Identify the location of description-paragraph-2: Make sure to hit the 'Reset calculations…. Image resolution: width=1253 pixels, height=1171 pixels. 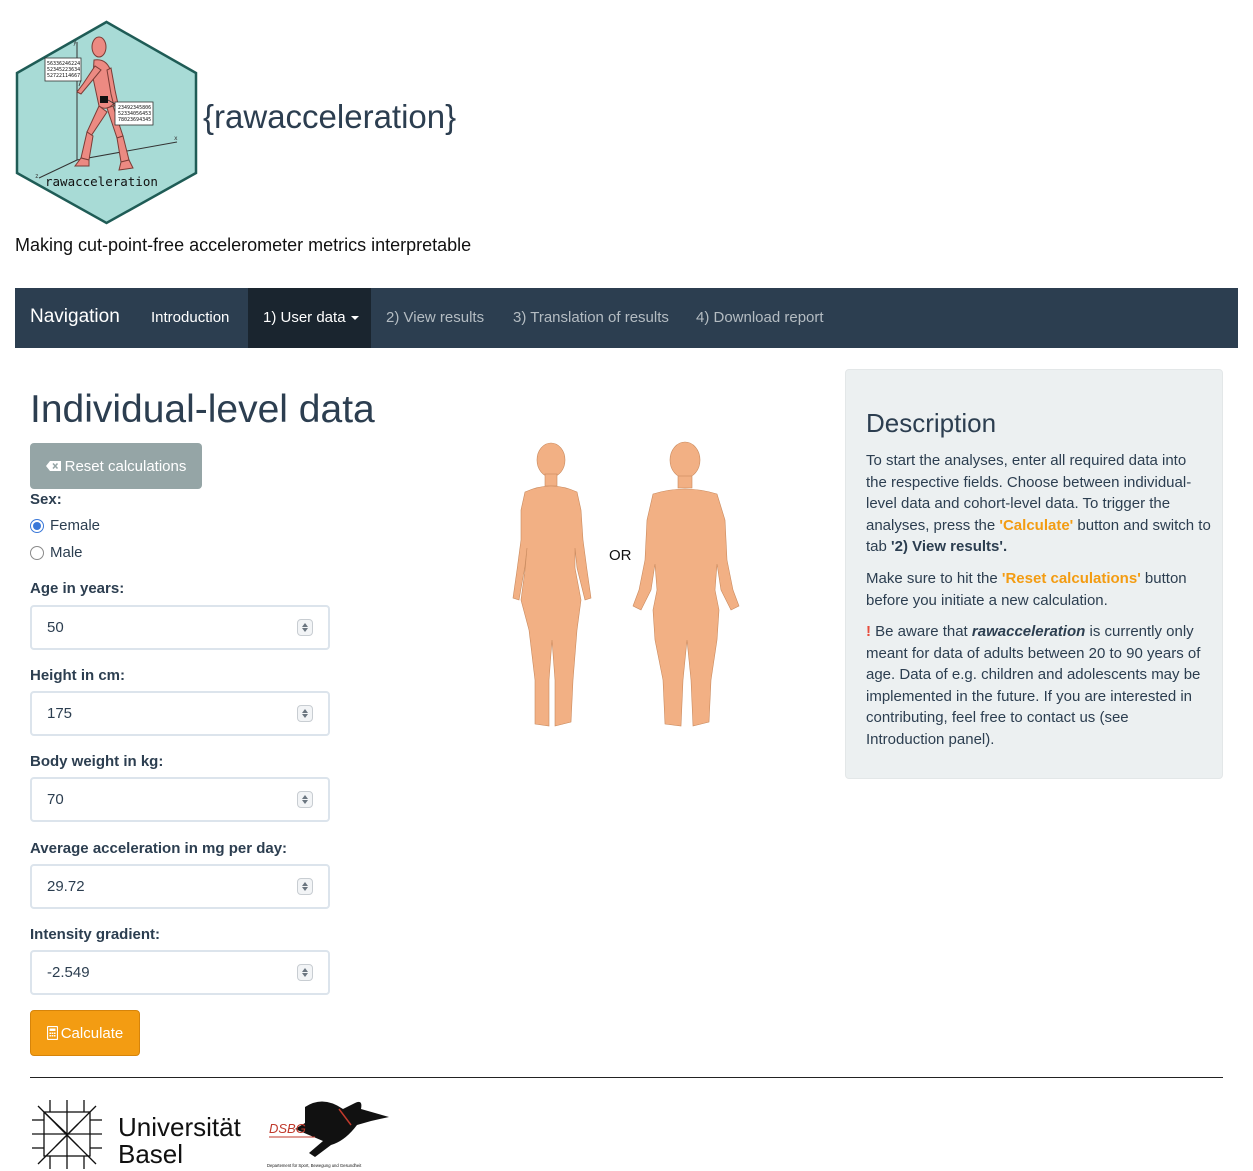
(1038, 589).